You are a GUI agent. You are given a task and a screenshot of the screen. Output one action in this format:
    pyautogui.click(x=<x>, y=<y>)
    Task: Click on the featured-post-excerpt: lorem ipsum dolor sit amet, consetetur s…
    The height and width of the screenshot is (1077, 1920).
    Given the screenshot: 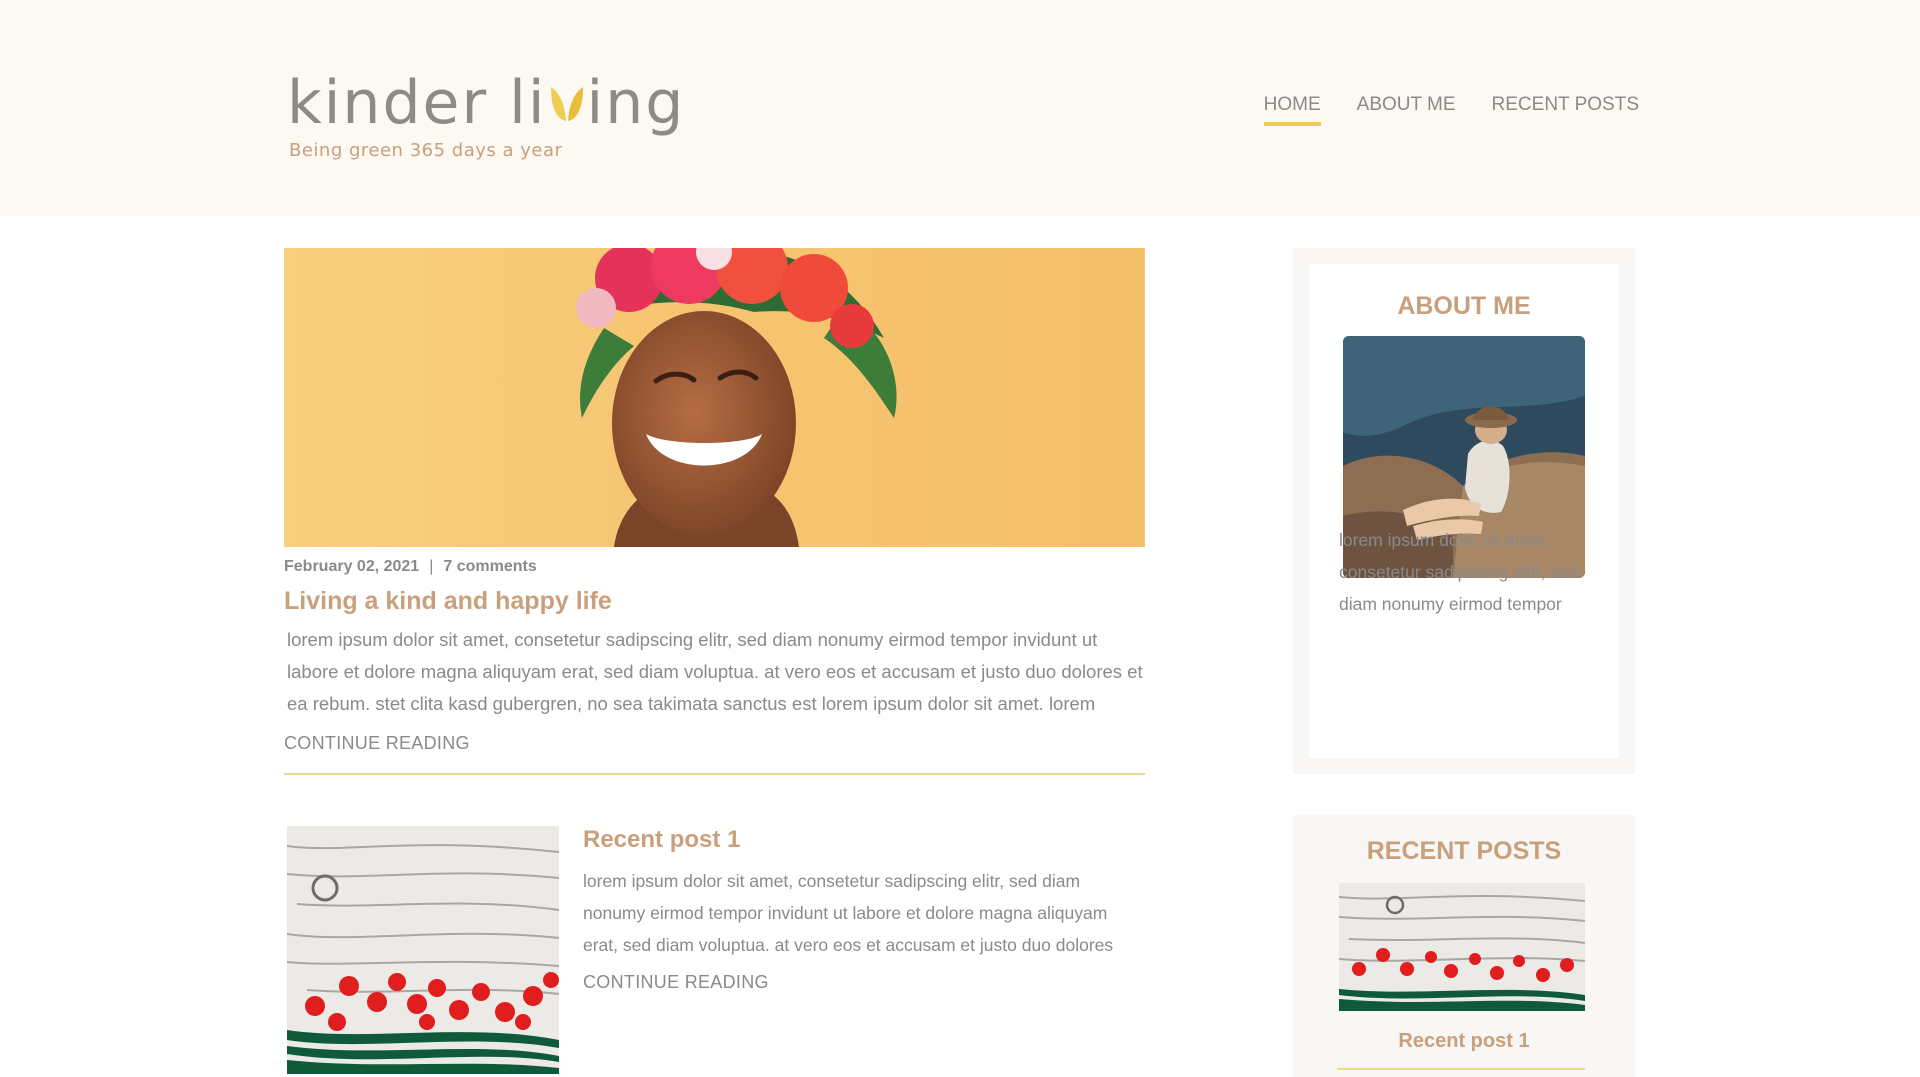 What is the action you would take?
    pyautogui.click(x=715, y=671)
    